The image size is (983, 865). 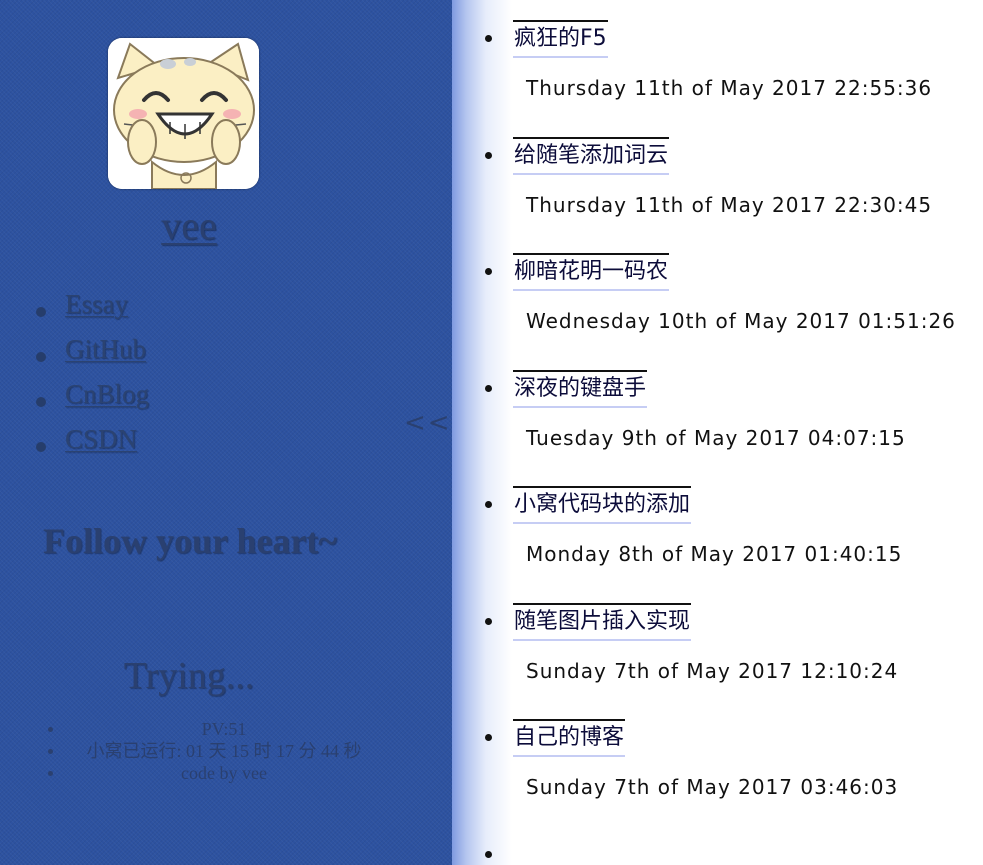 What do you see at coordinates (107, 394) in the screenshot?
I see `nav-link-cnblog: CnBlog` at bounding box center [107, 394].